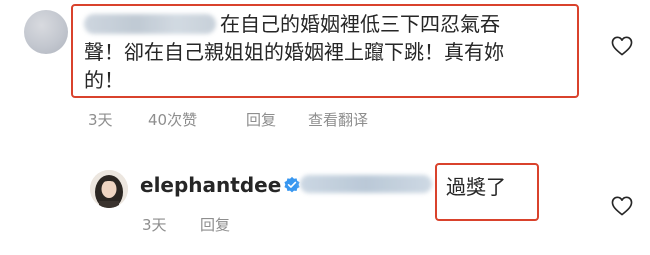 Image resolution: width=650 pixels, height=255 pixels. Describe the element at coordinates (292, 184) in the screenshot. I see `verified-badge-icon` at that location.